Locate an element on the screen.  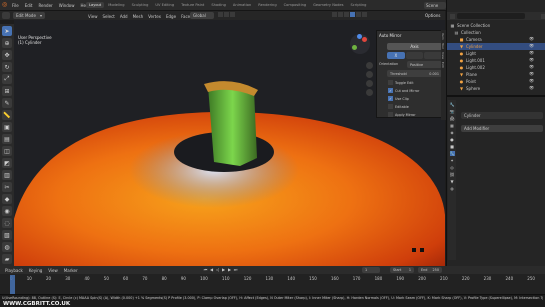
smooth-tool-icon: ◌ is located at coordinates (7, 223).